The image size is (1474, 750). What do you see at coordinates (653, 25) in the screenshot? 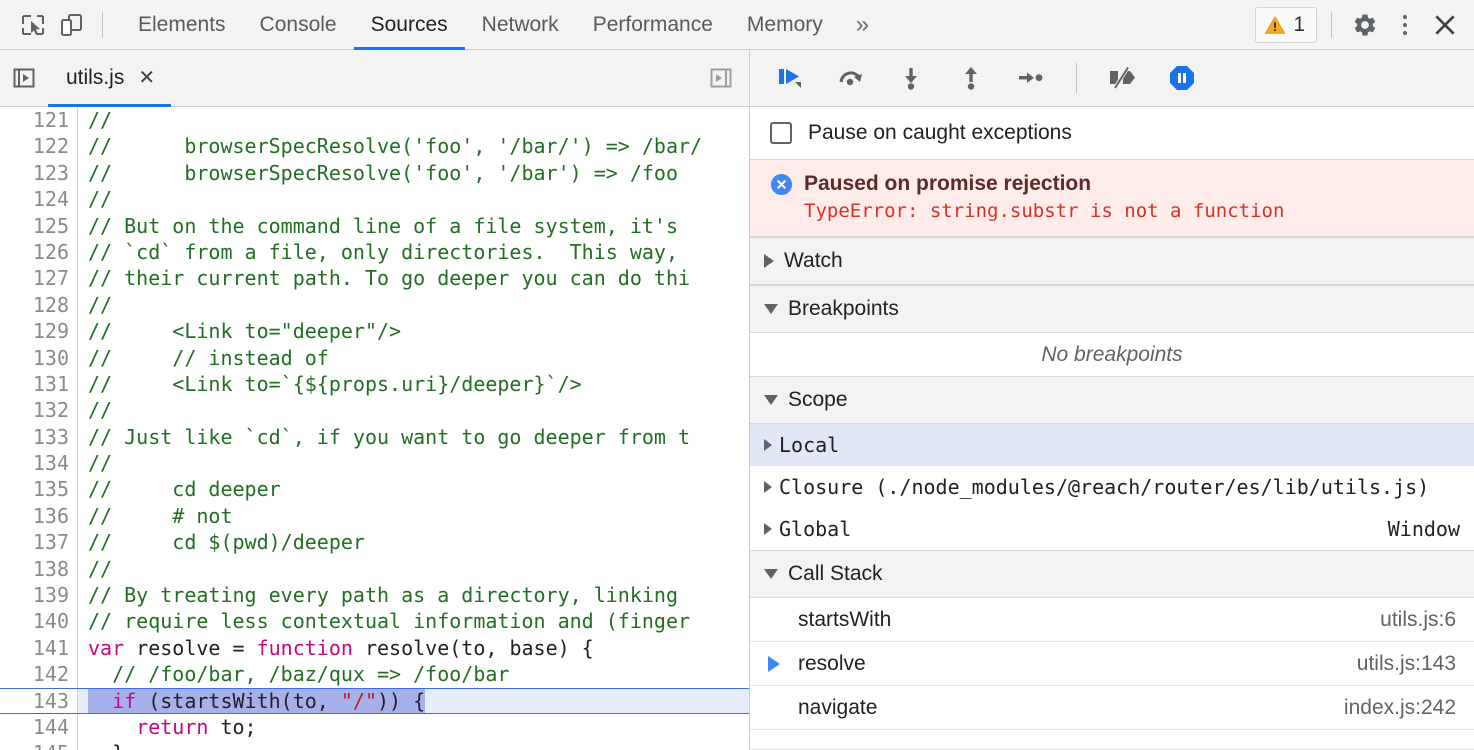
I see `tab-performance: Performance` at bounding box center [653, 25].